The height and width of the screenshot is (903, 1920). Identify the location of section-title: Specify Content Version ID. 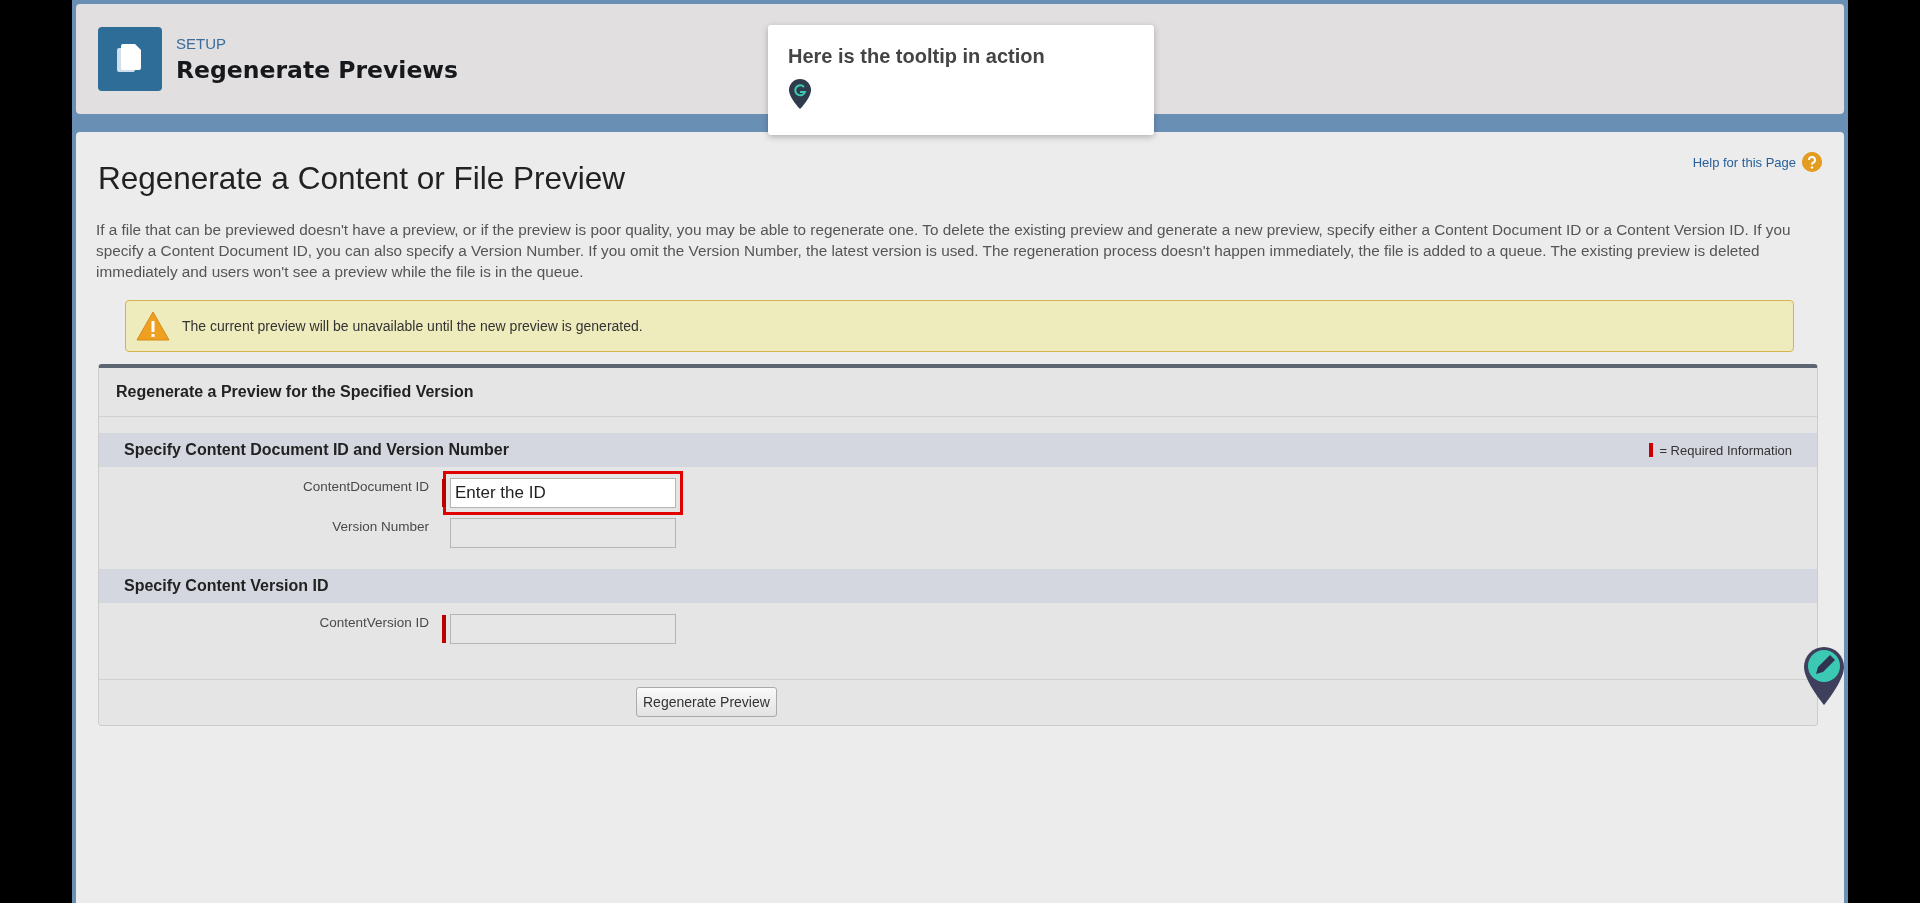
(226, 586).